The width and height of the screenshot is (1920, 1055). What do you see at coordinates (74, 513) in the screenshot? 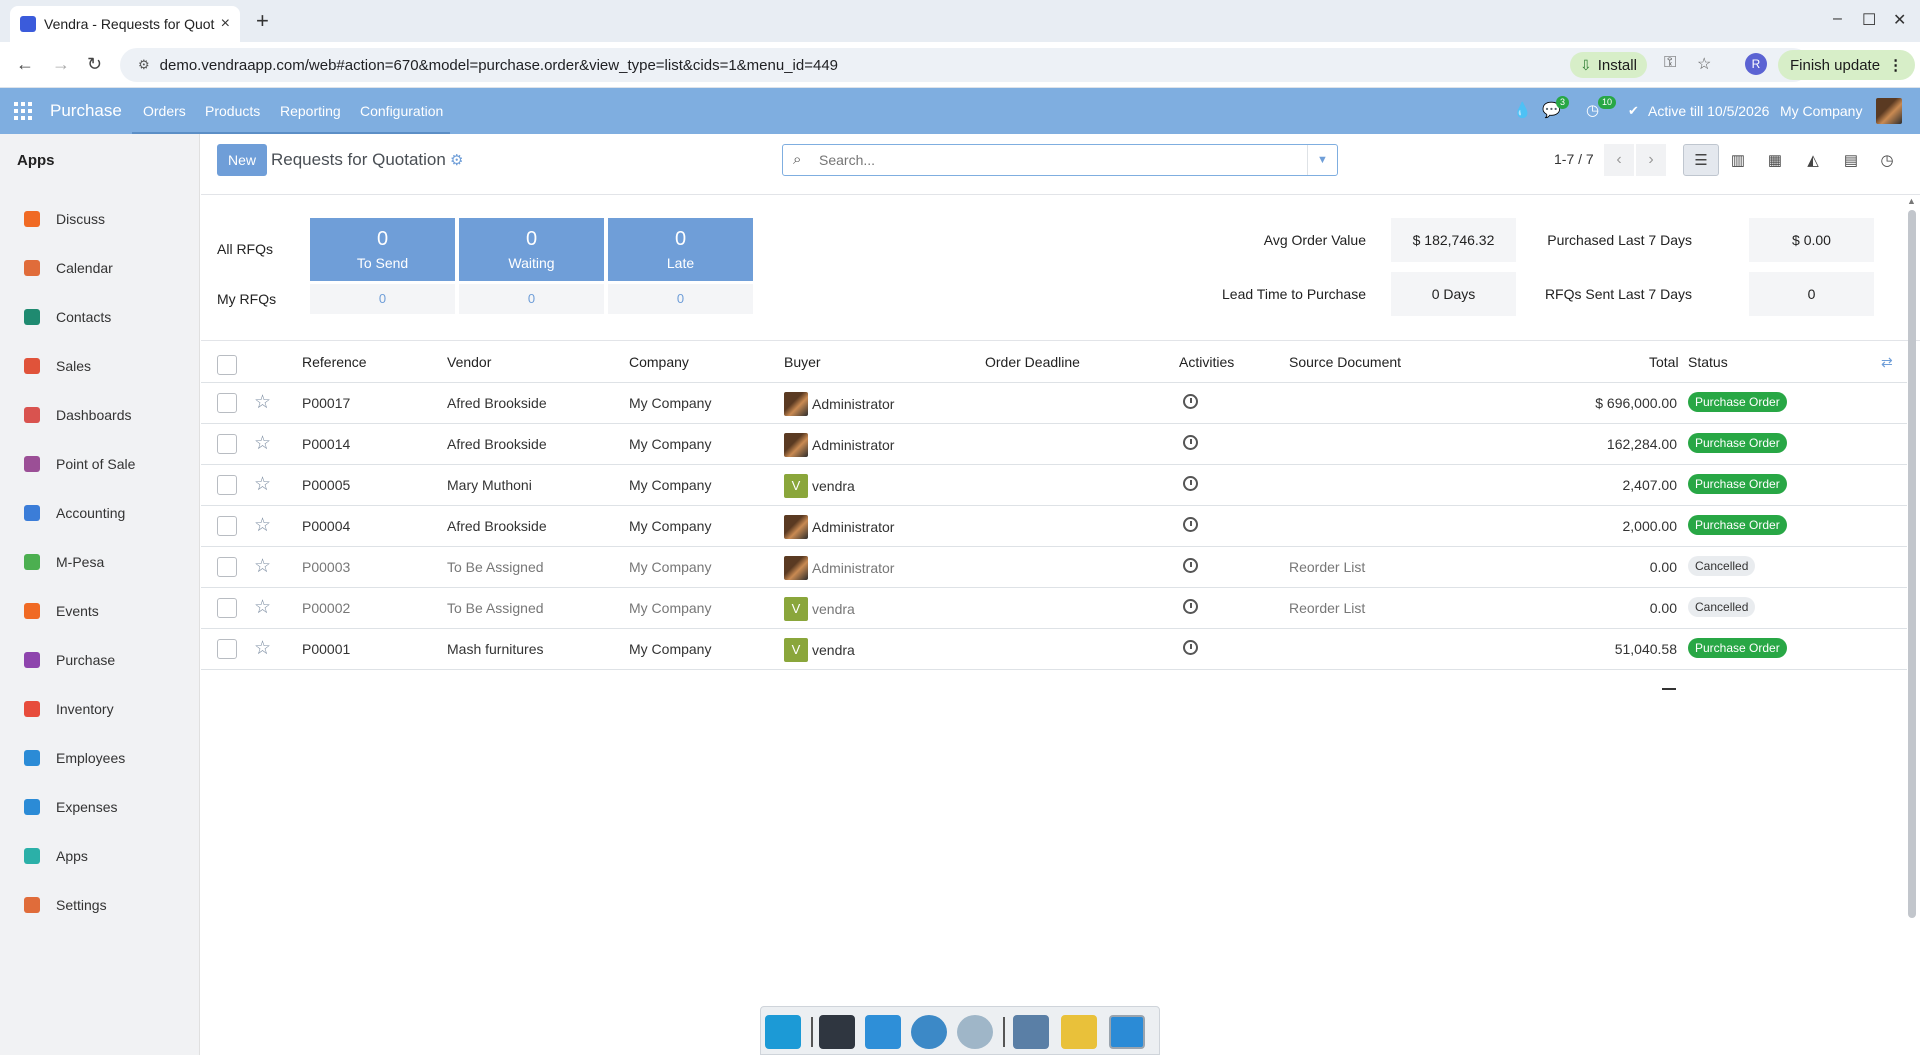
I see `sidebar-item-accounting: Accounting` at bounding box center [74, 513].